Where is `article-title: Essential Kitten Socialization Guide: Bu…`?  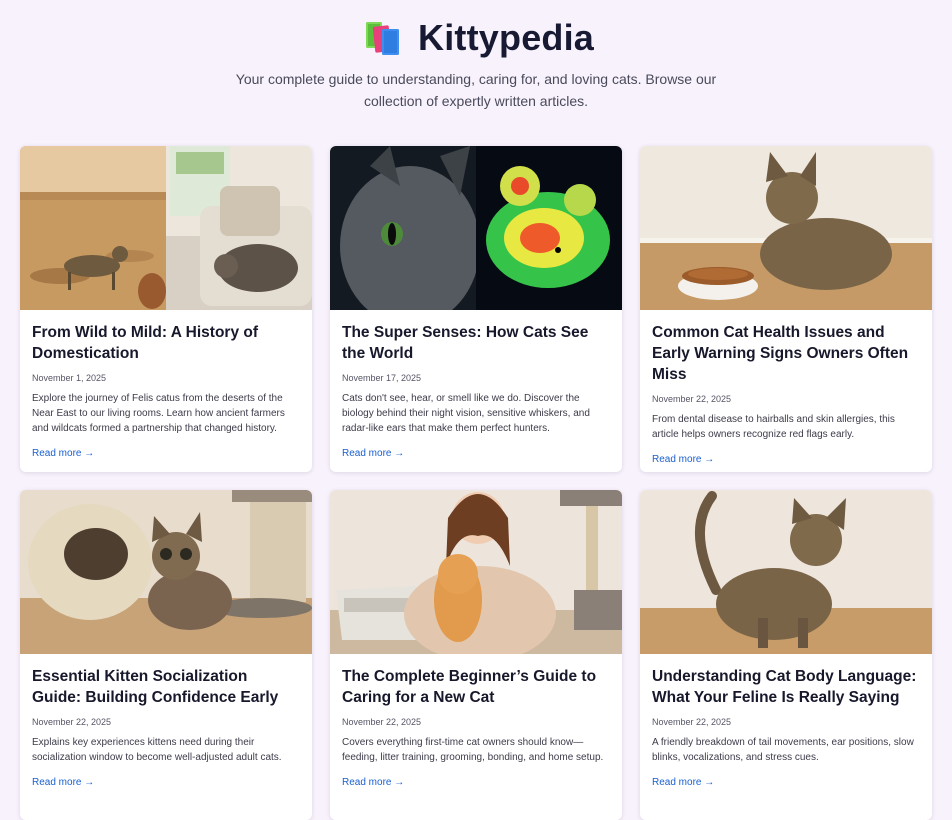
article-title: Essential Kitten Socialization Guide: Bu… is located at coordinates (166, 687).